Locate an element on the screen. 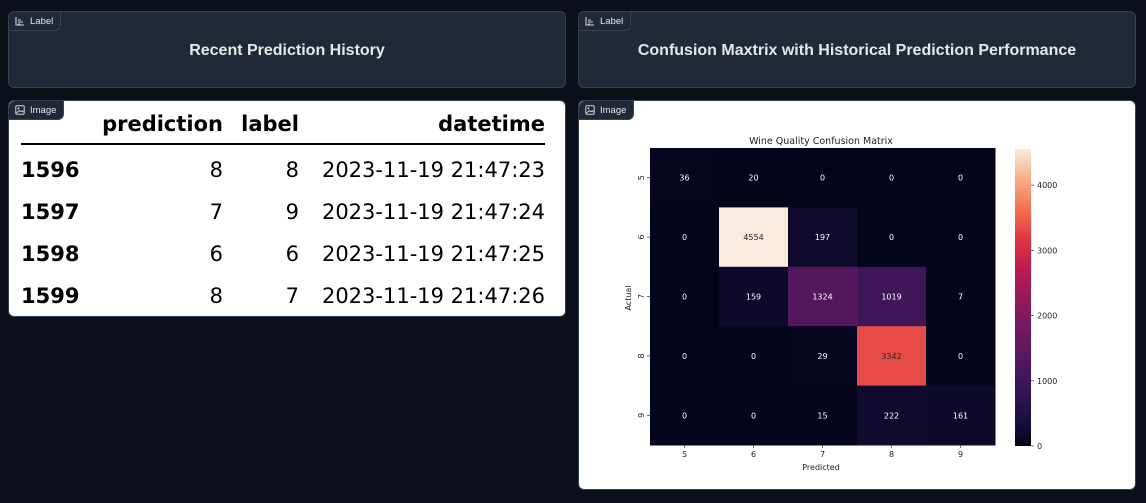 The height and width of the screenshot is (503, 1146). colorbar-tick-label: 2000 is located at coordinates (1047, 316).